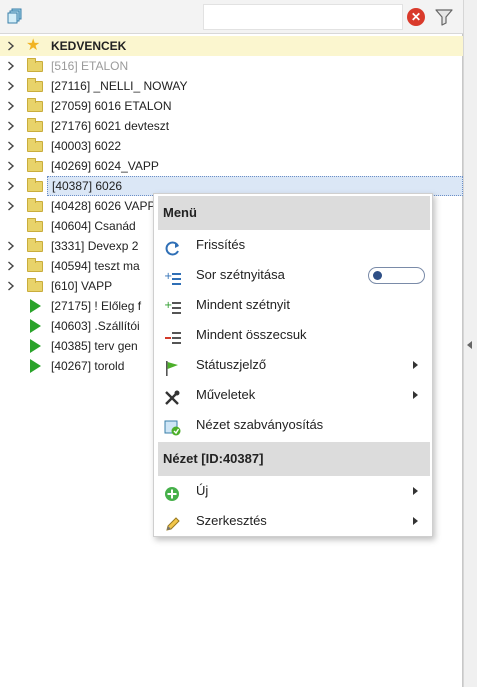  What do you see at coordinates (88, 366) in the screenshot?
I see `tree-item-label: [40267] torold` at bounding box center [88, 366].